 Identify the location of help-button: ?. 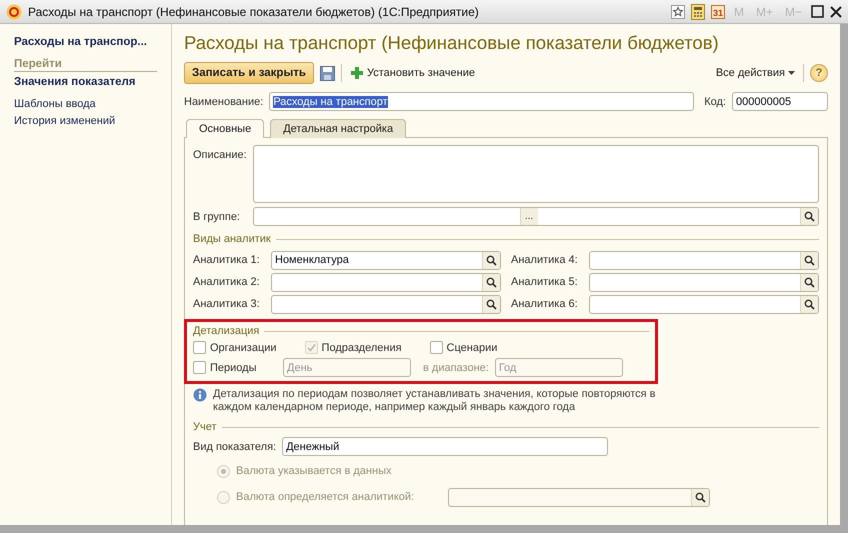
(819, 73).